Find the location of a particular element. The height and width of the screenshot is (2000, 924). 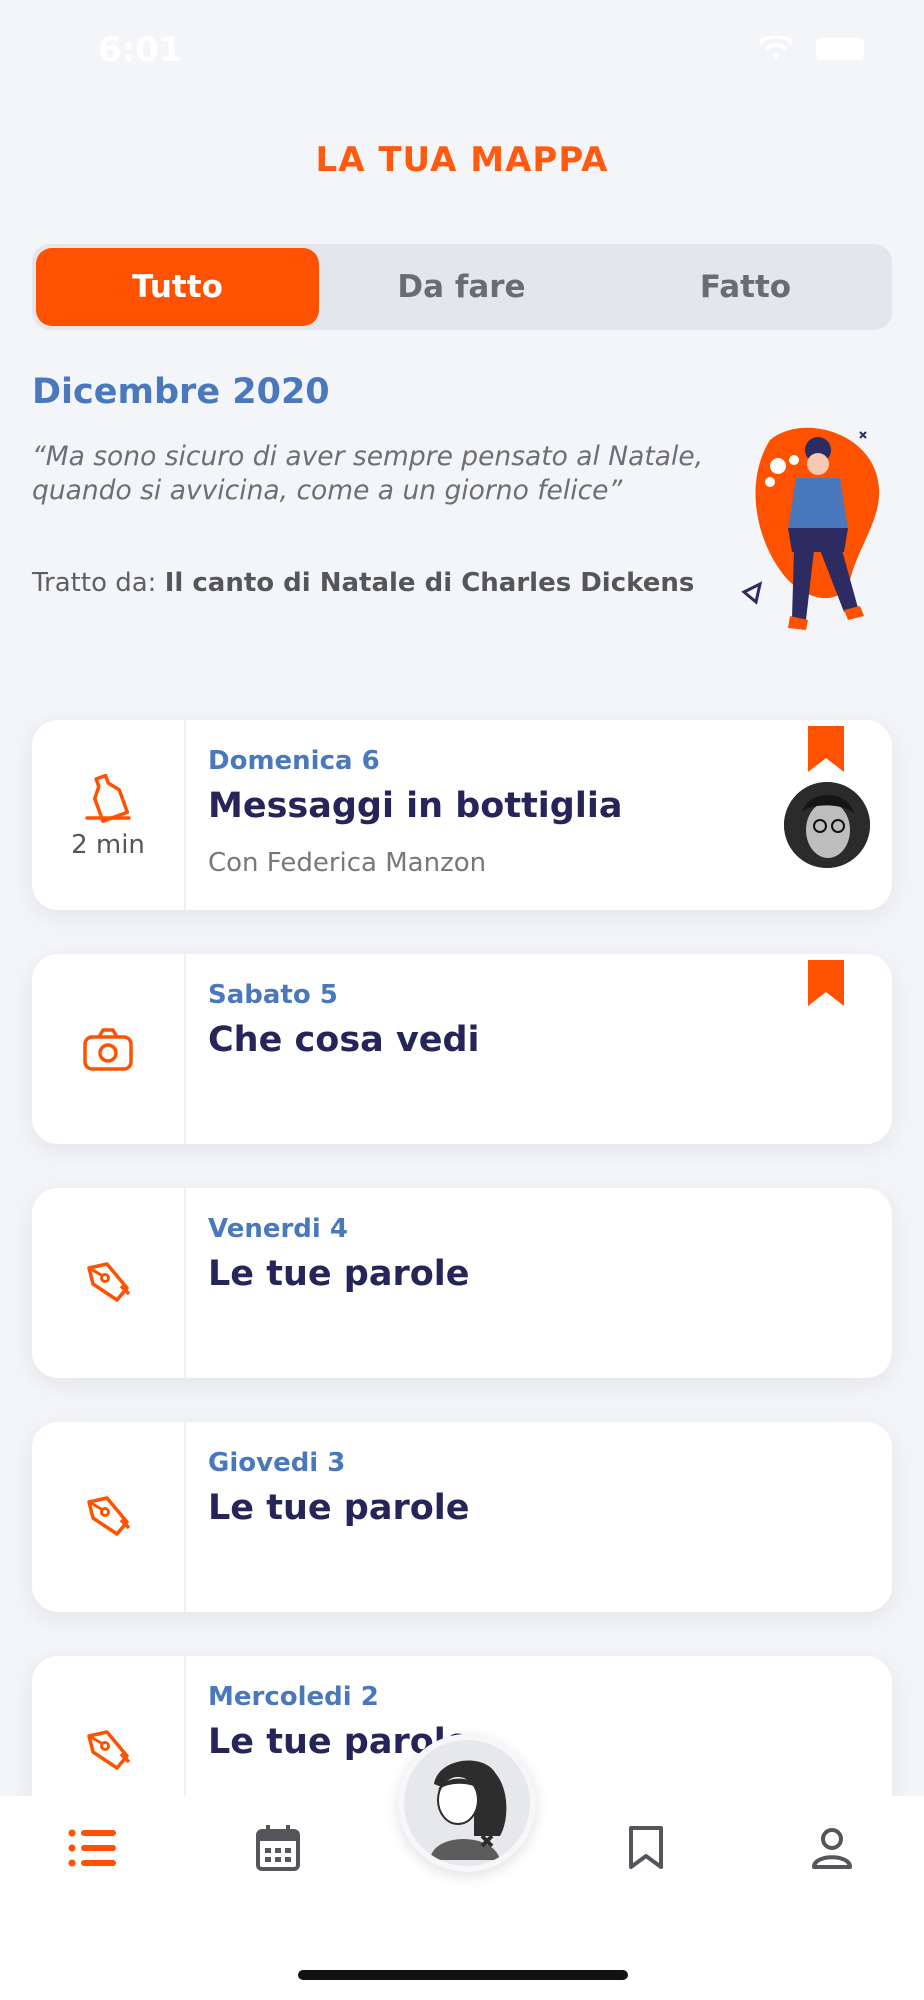

nav-calendar is located at coordinates (278, 1848).